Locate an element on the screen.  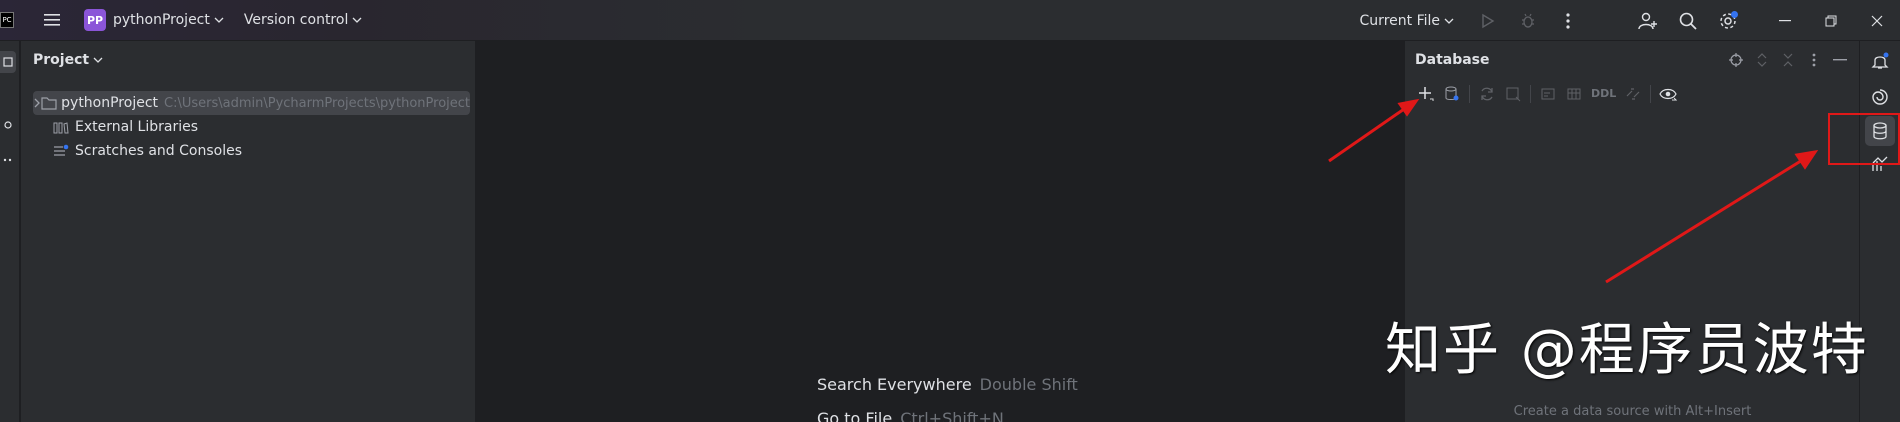
query-console-icon is located at coordinates (1548, 93).